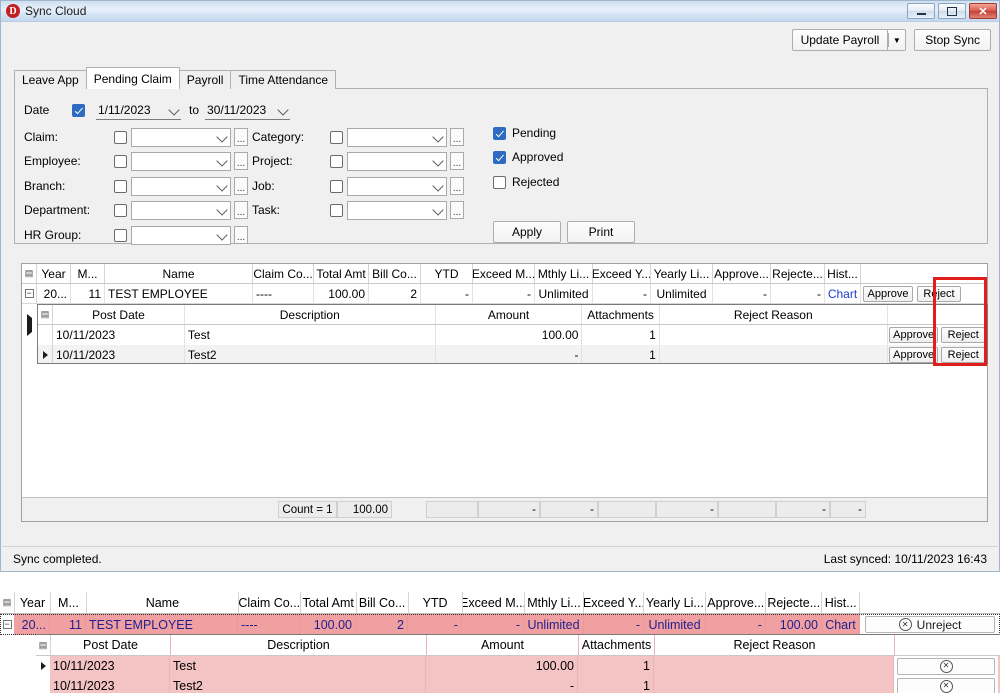 The image size is (1000, 693). Describe the element at coordinates (503, 645) in the screenshot. I see `bottom-detail-col-amount: Amount` at that location.